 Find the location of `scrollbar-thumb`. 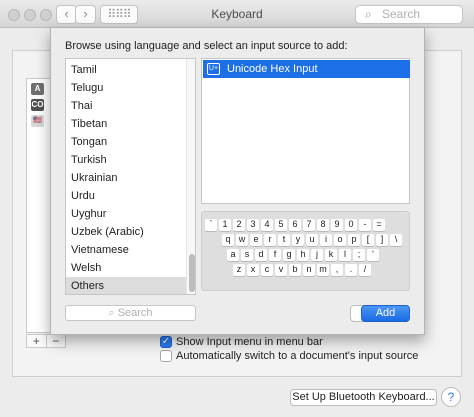

scrollbar-thumb is located at coordinates (192, 273).